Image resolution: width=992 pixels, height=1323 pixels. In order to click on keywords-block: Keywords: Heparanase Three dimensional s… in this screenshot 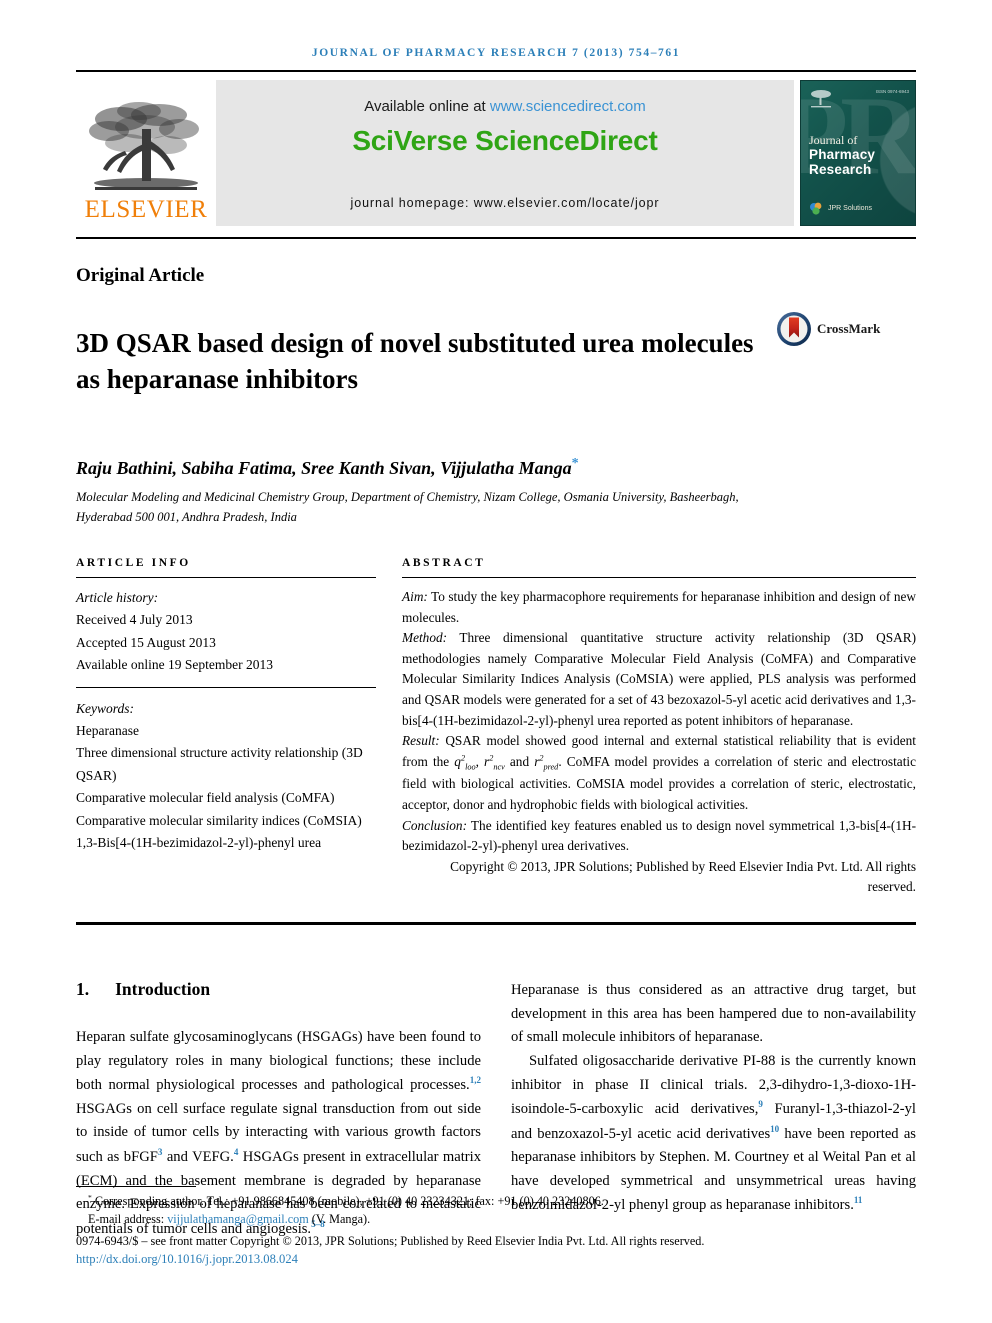, I will do `click(226, 776)`.